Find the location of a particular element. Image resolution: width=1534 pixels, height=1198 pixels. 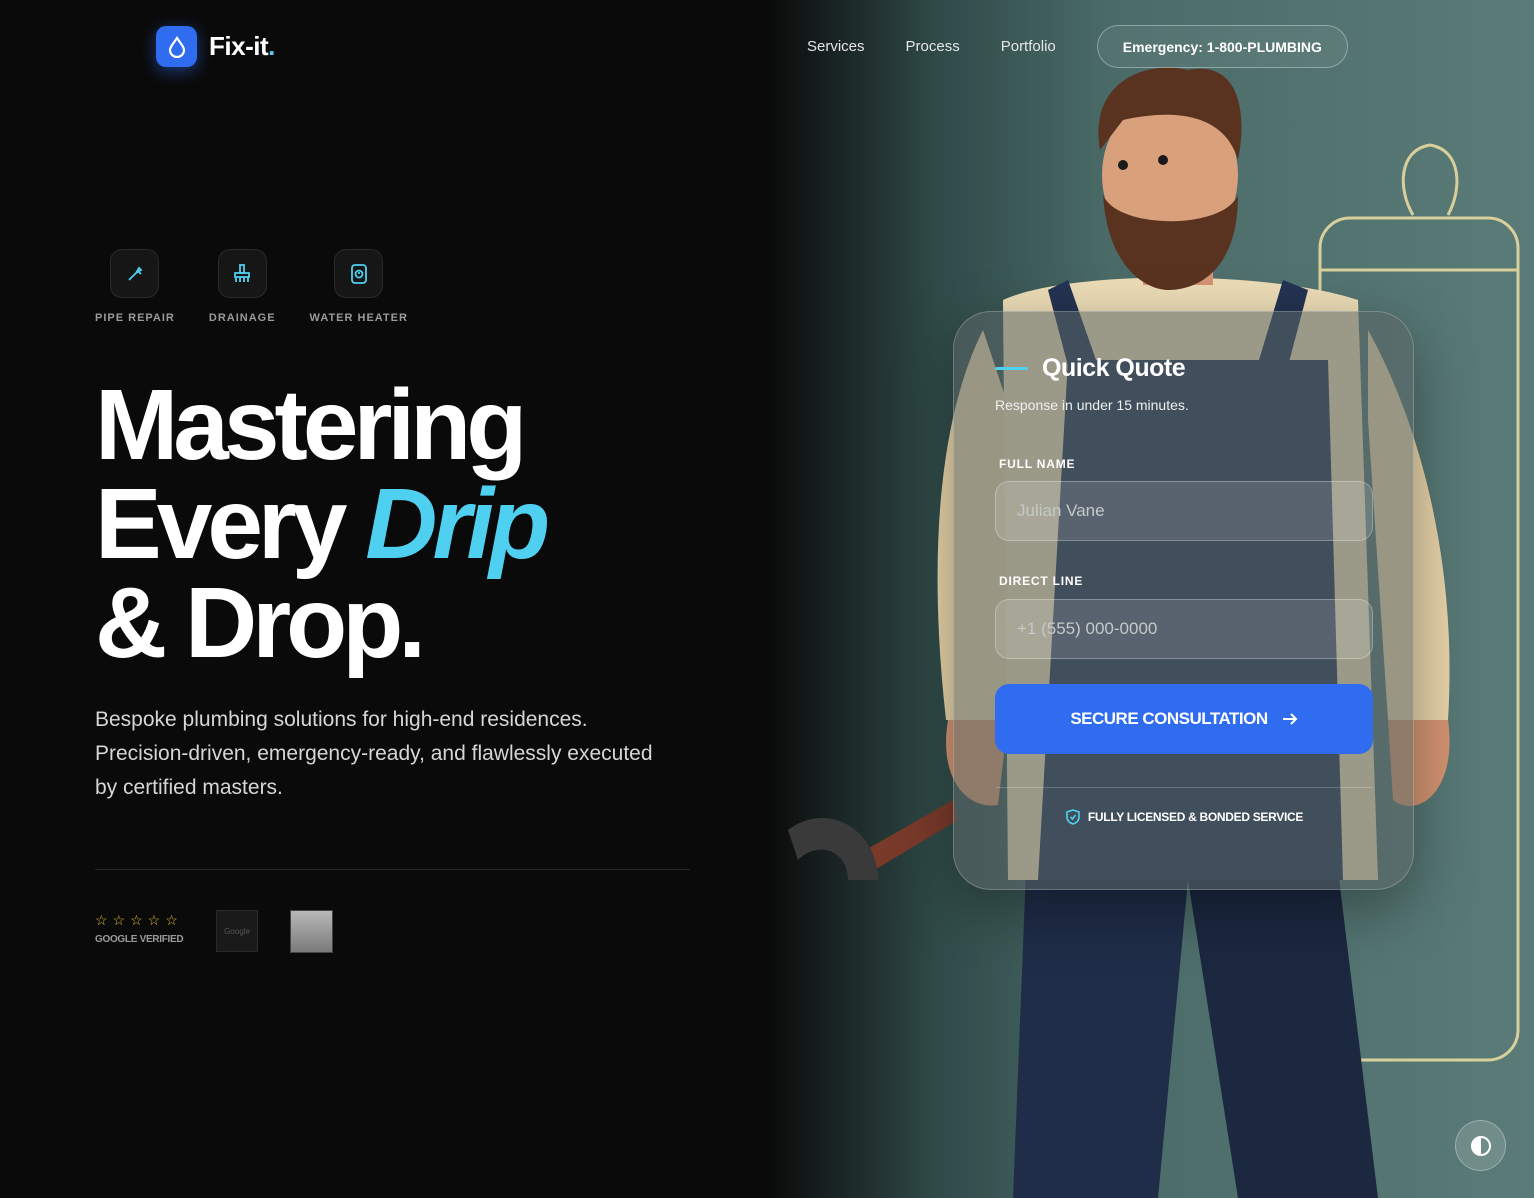

license-note: FULLY LICENSED & BONDED SERVICE is located at coordinates (1184, 817).